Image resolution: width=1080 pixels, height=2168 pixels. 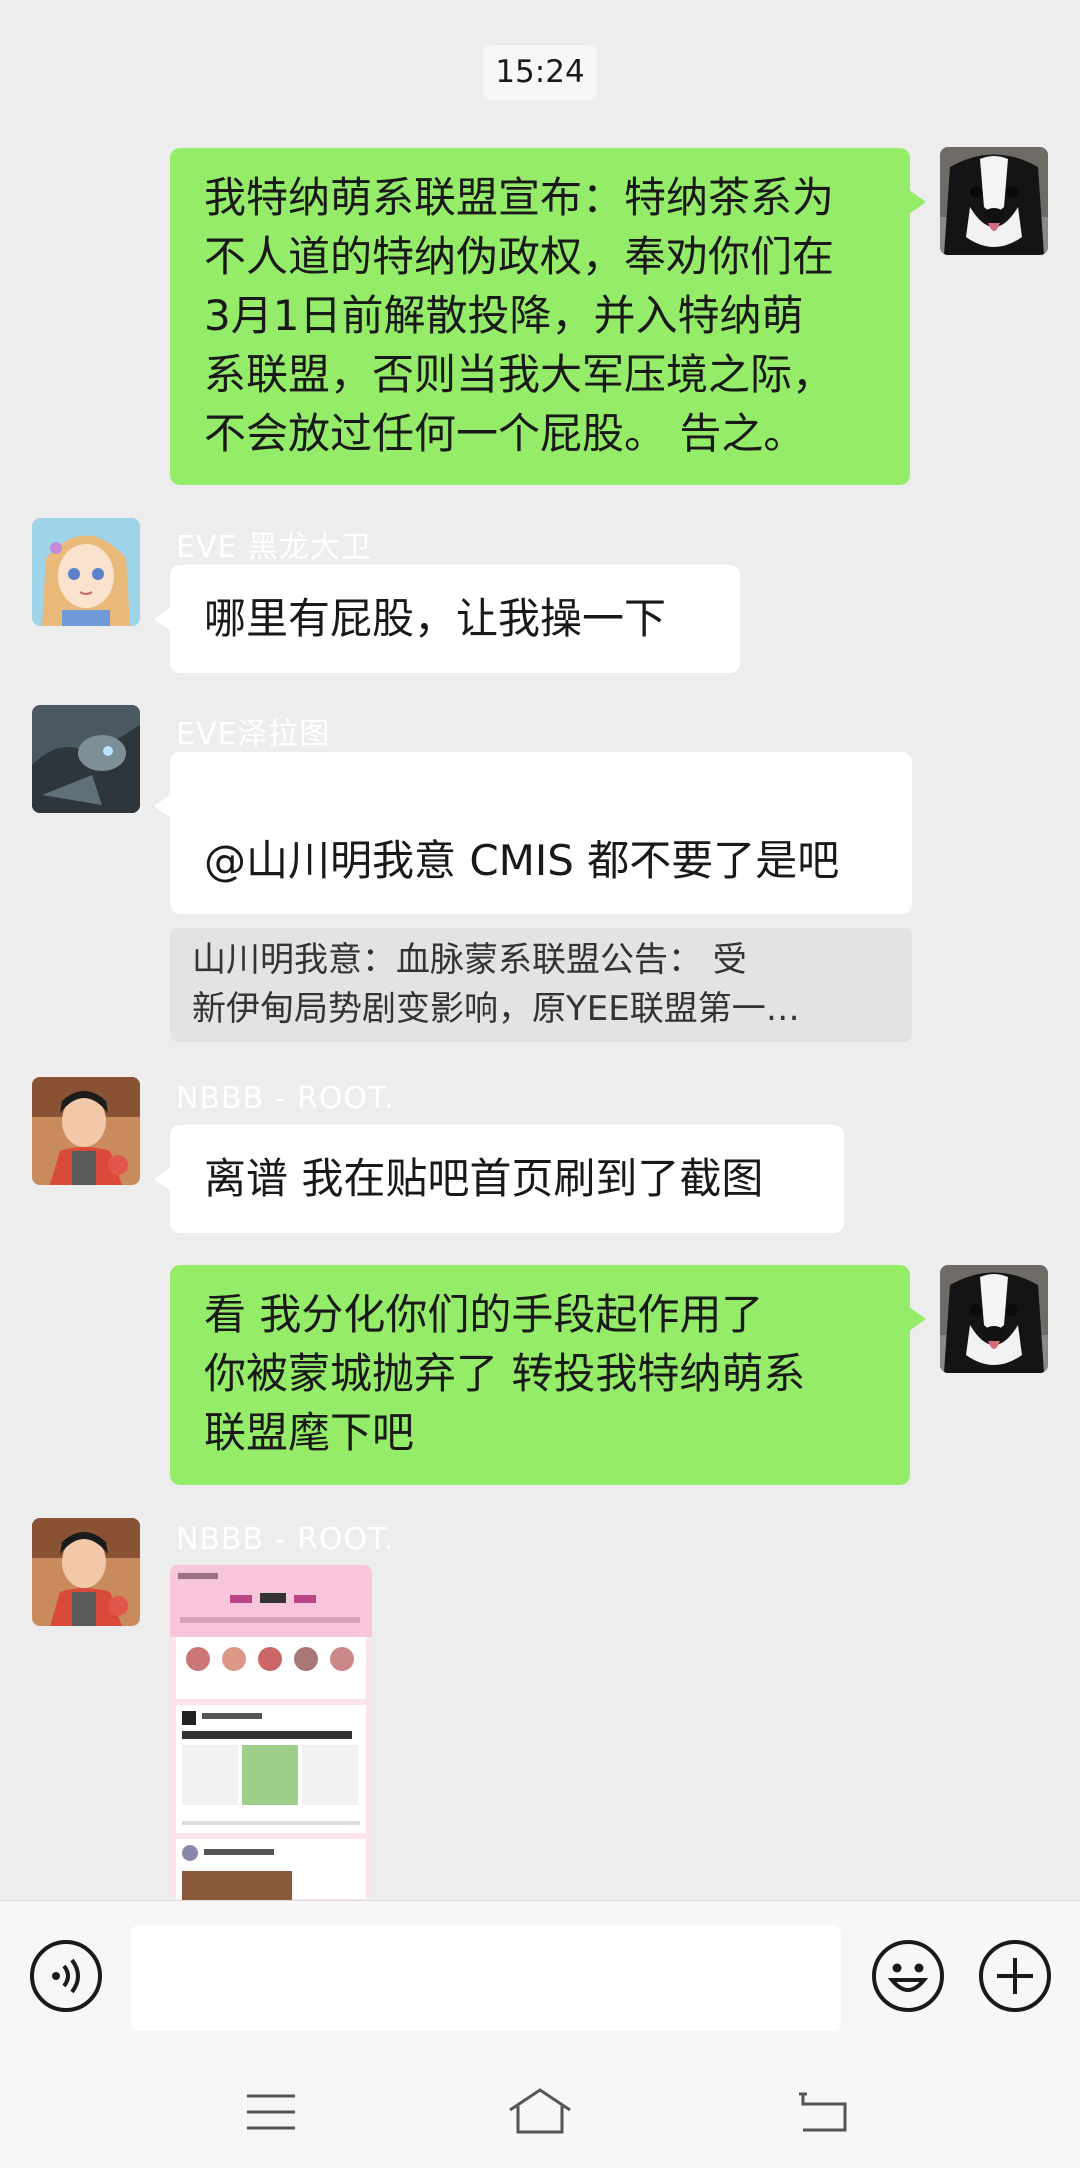 I want to click on menu-icon, so click(x=271, y=2114).